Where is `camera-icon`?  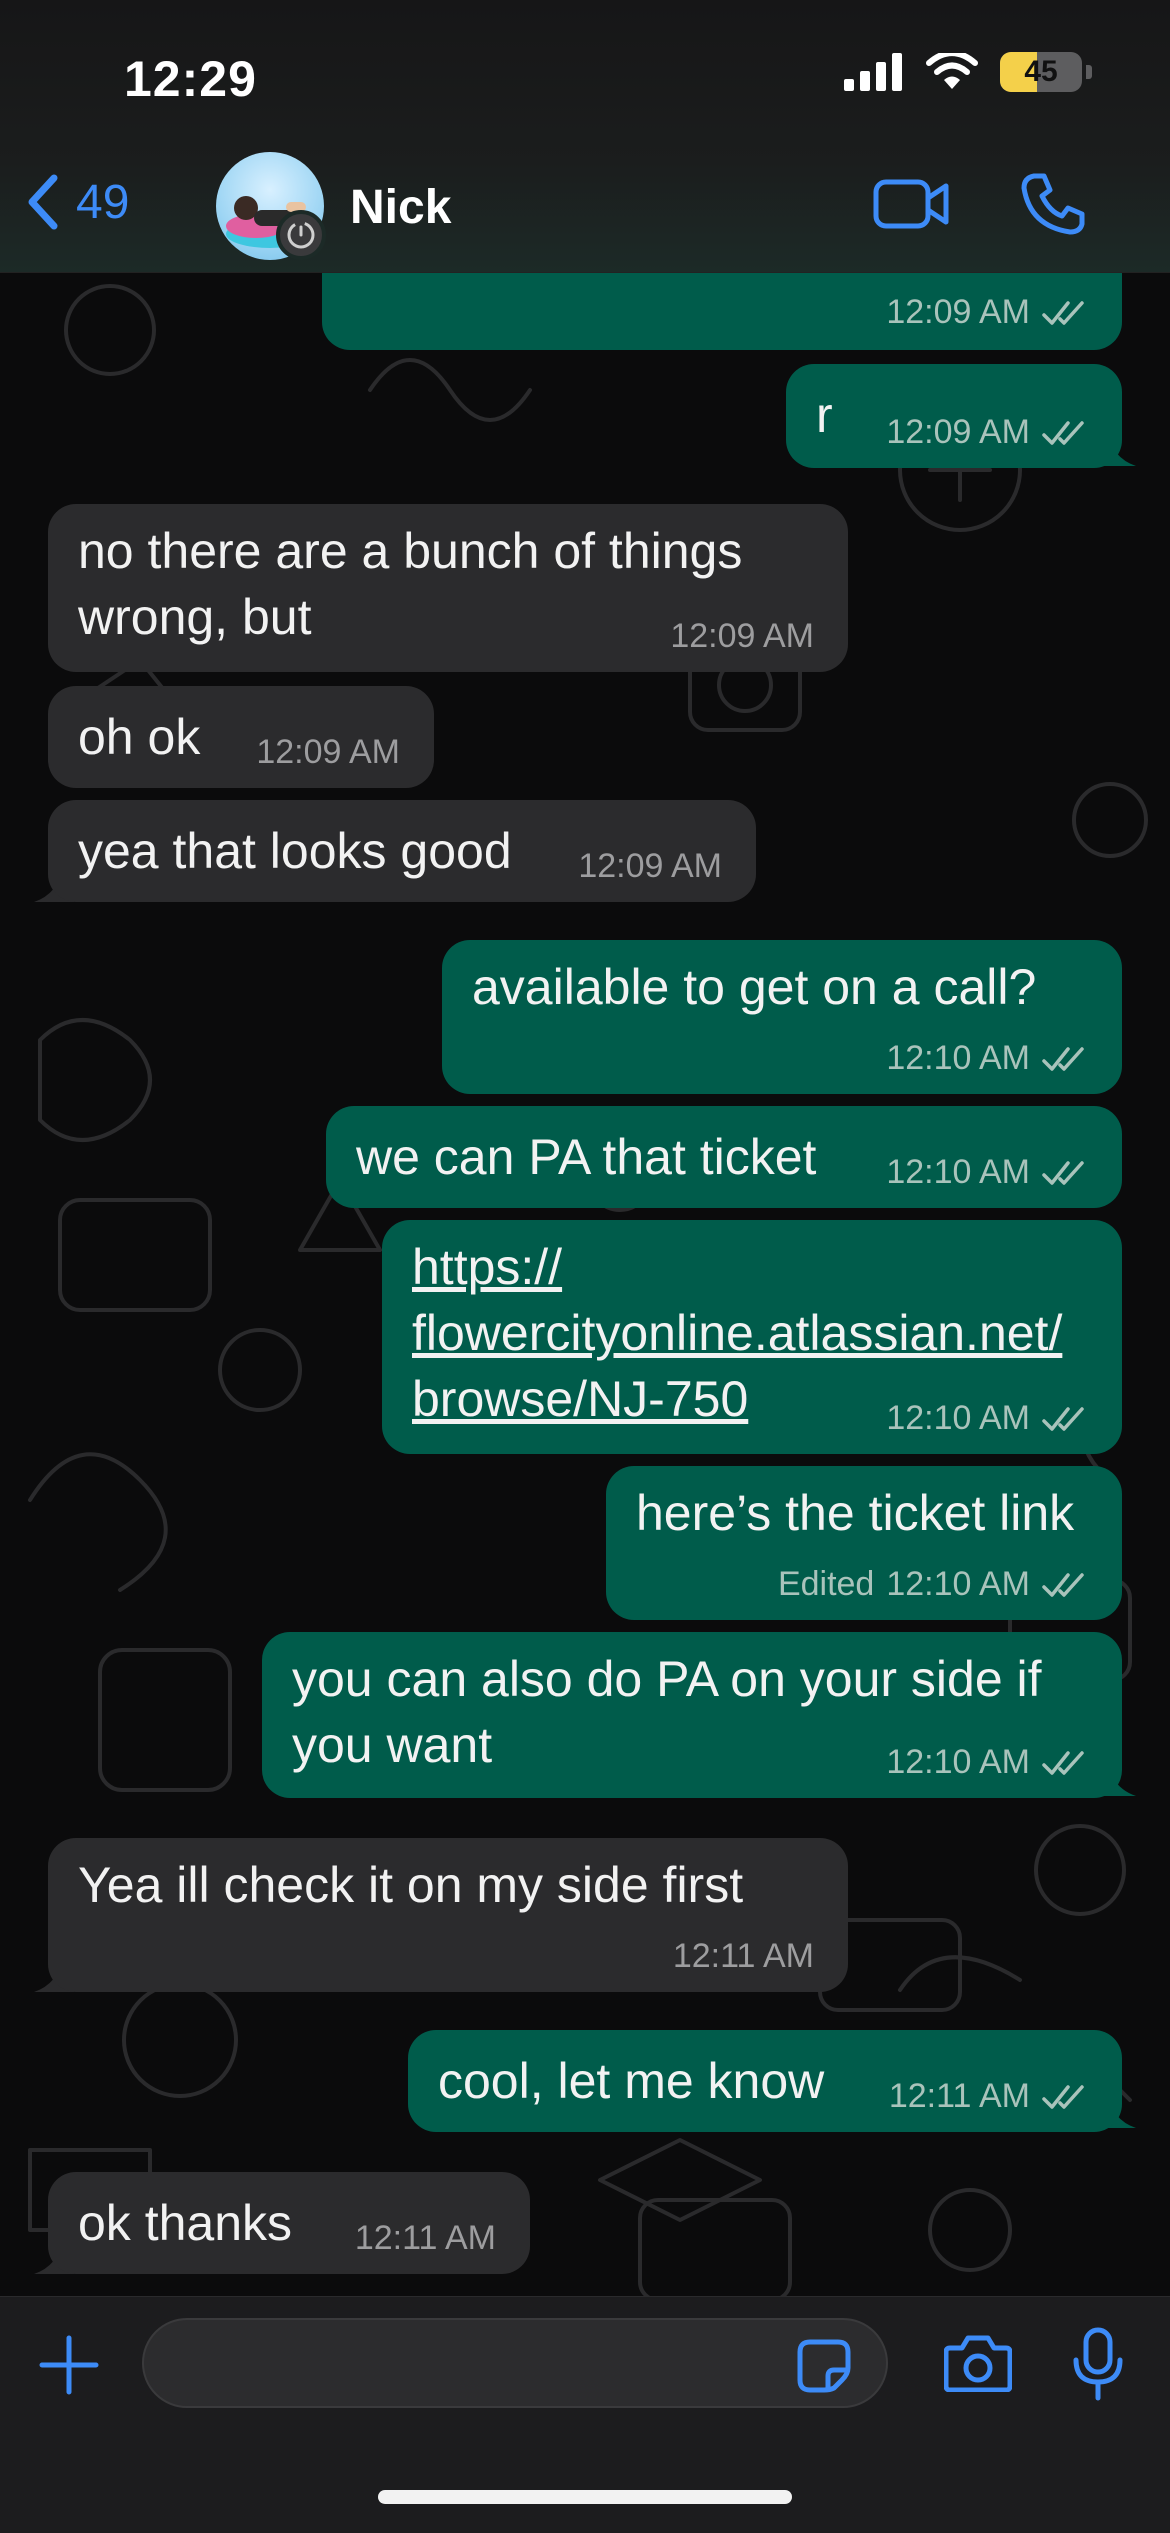 camera-icon is located at coordinates (978, 2364).